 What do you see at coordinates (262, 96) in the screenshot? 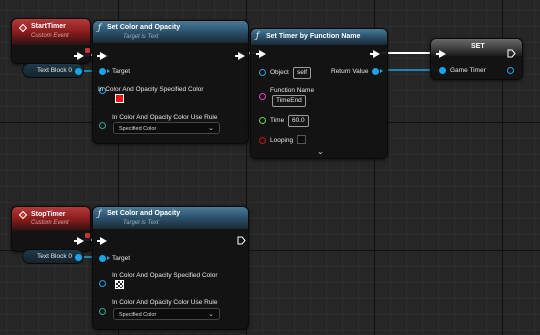
I see `function-name-pin` at bounding box center [262, 96].